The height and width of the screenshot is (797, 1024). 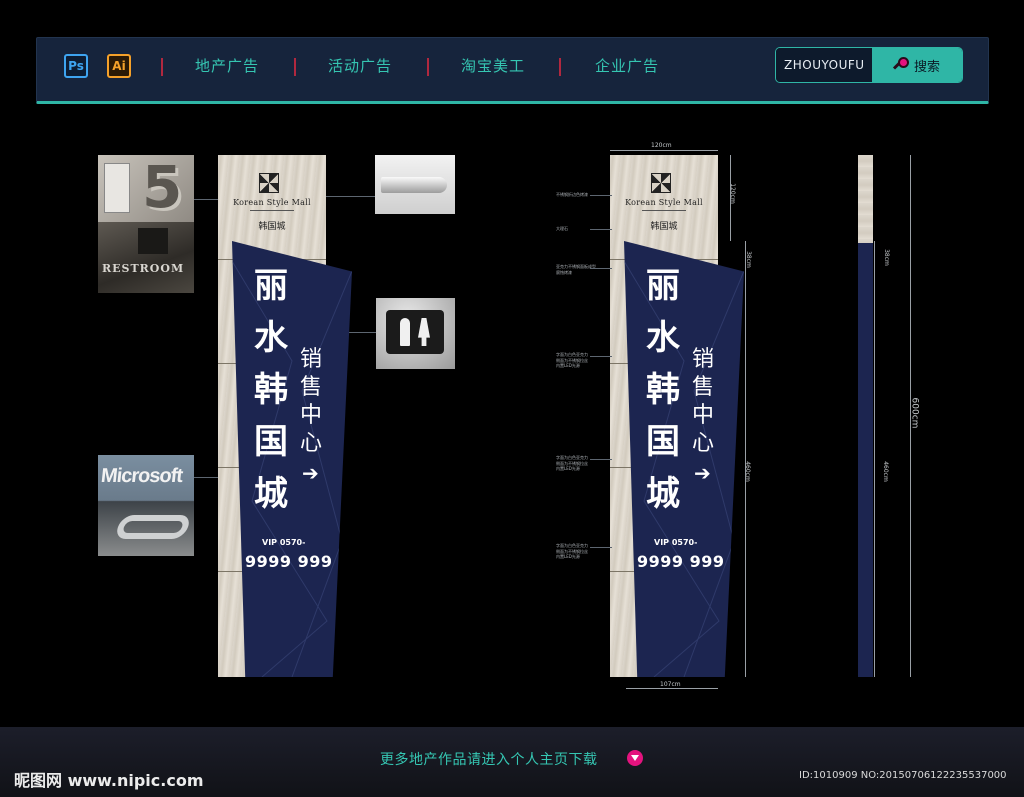 I want to click on dim-height-top: 120cm, so click(x=732, y=193).